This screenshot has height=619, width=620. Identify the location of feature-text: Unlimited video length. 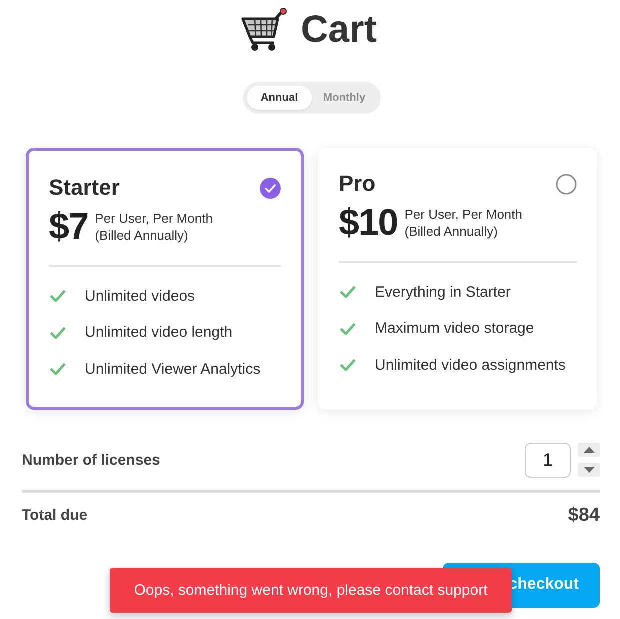
(159, 333).